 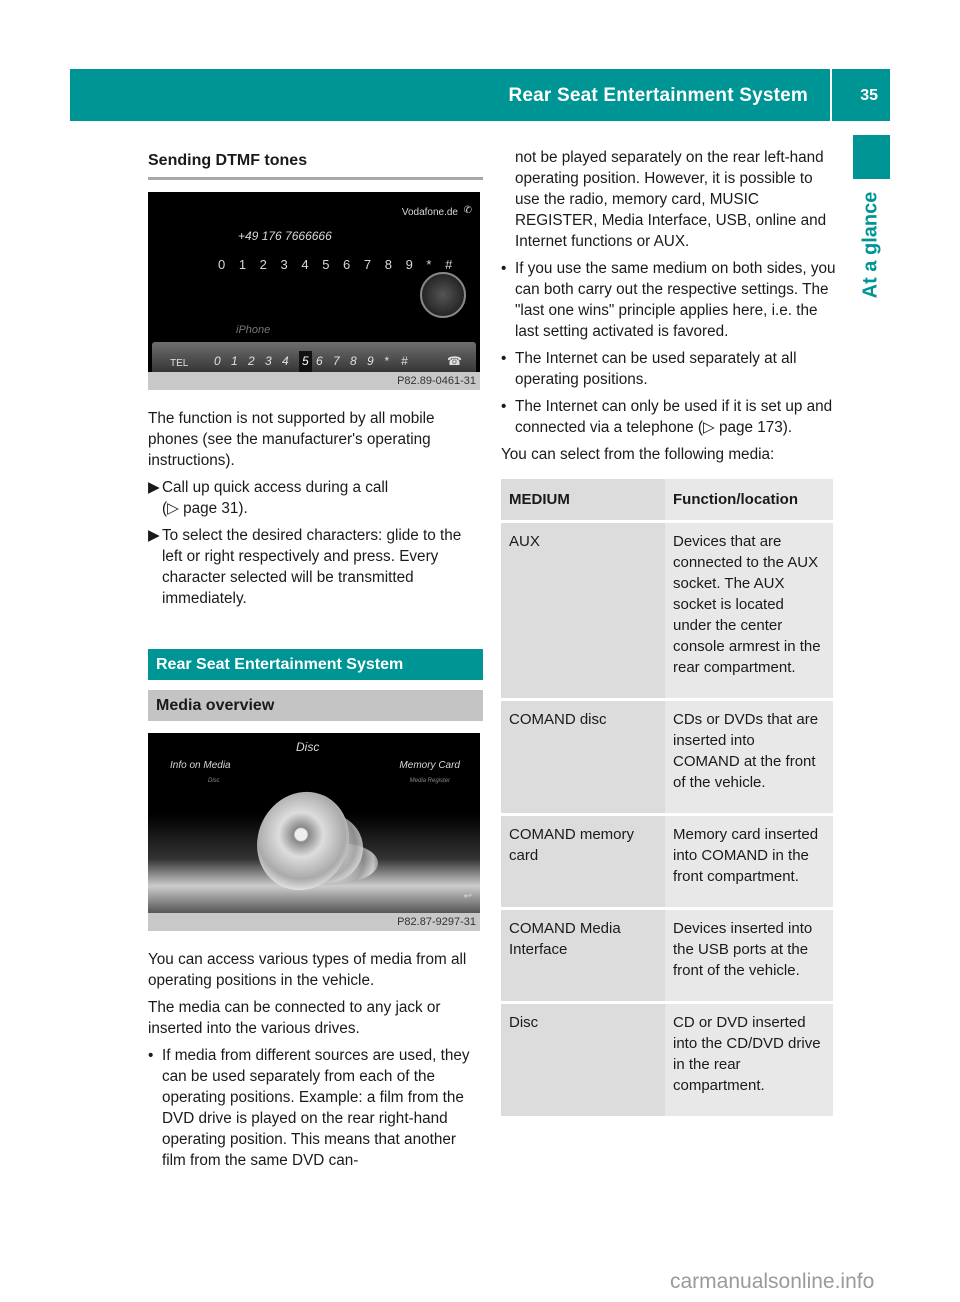 I want to click on chapter-band-title: Rear Seat Entertainment System, so click(x=315, y=664).